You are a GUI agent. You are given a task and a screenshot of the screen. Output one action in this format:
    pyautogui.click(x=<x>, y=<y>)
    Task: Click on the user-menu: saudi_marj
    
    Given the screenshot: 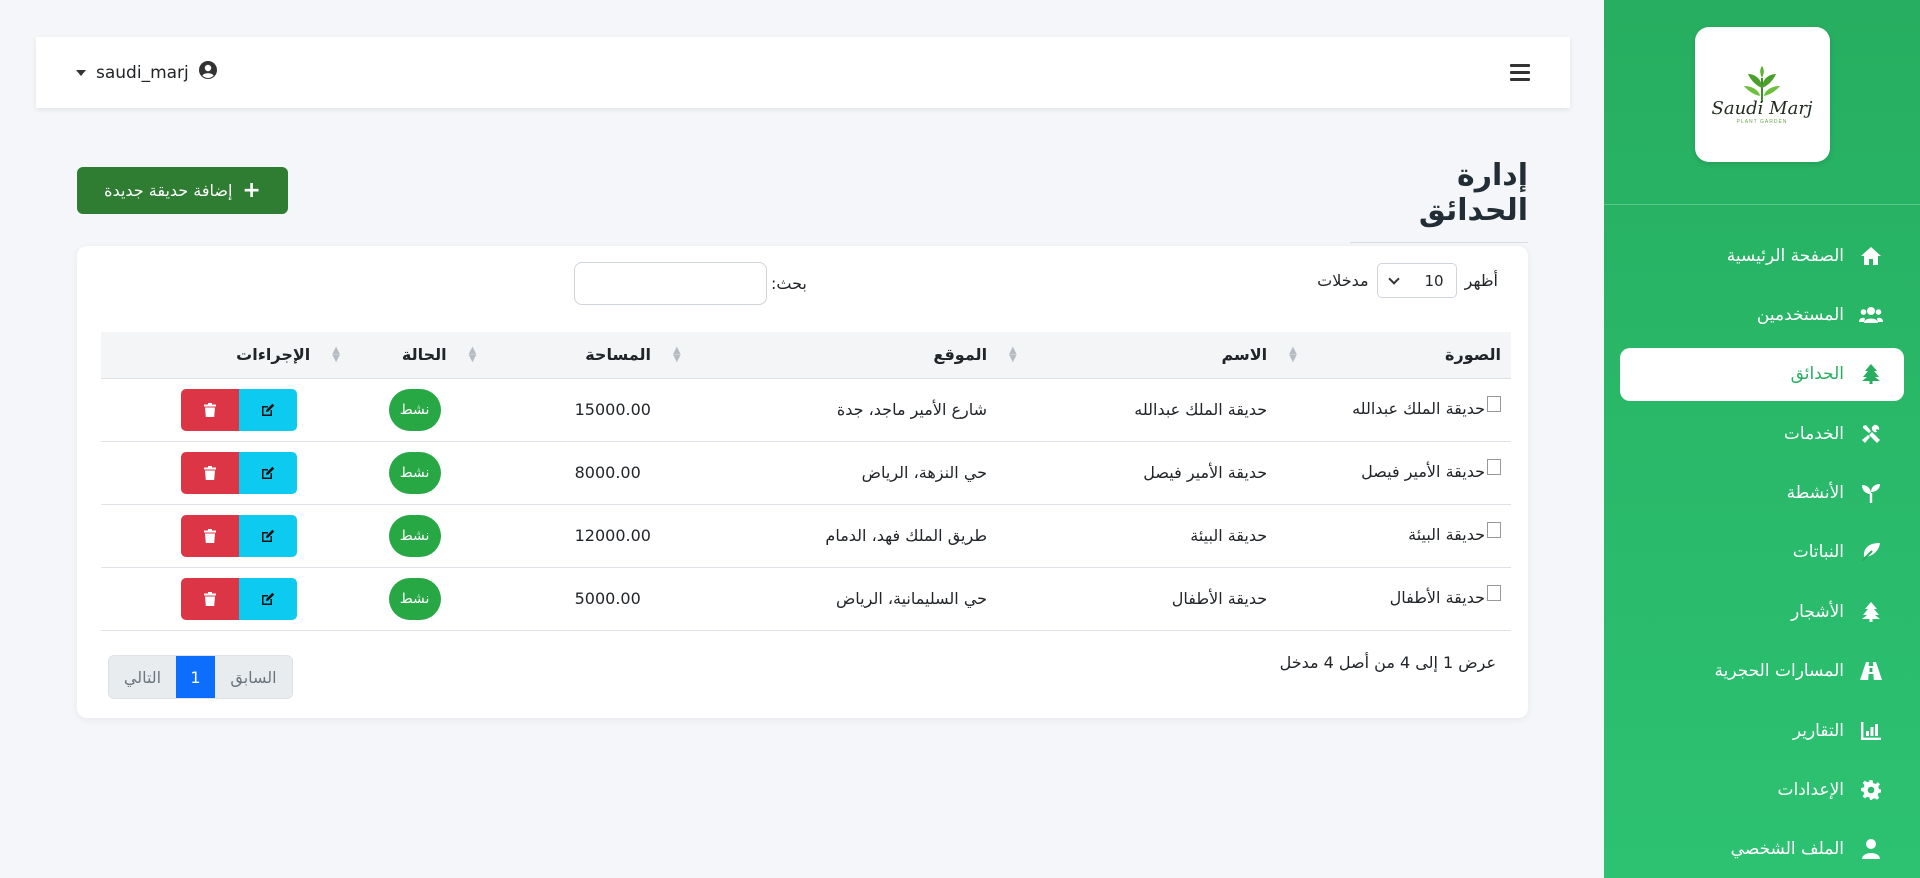 What is the action you would take?
    pyautogui.click(x=146, y=72)
    